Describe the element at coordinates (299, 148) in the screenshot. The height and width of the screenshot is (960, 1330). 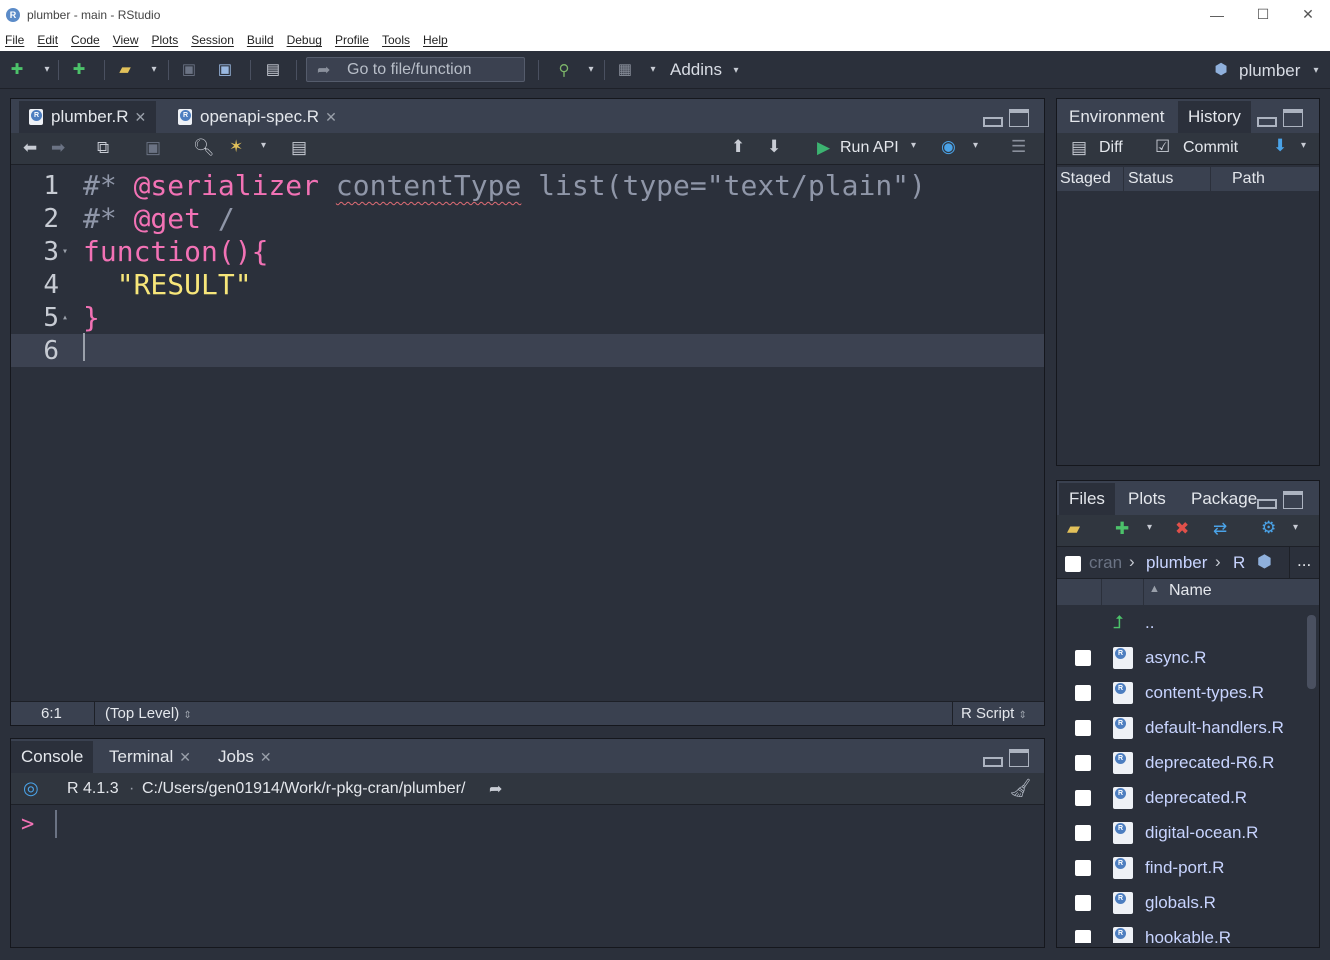
I see `compile-report-icon: ▤` at that location.